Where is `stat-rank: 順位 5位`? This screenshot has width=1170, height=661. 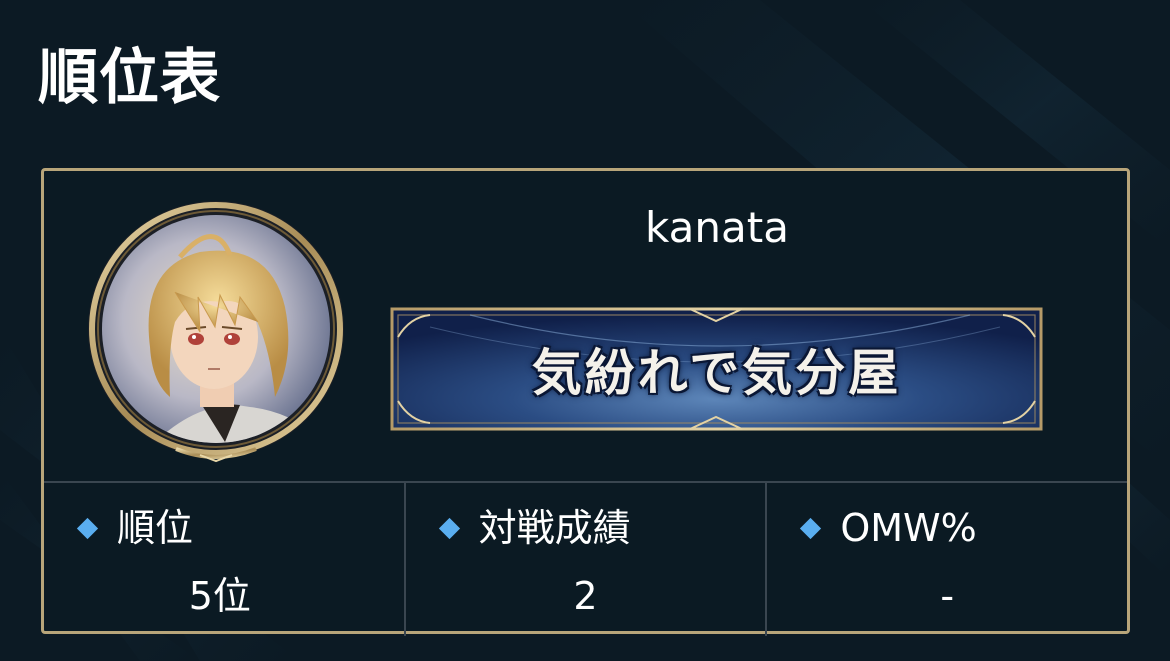 stat-rank: 順位 5位 is located at coordinates (224, 559).